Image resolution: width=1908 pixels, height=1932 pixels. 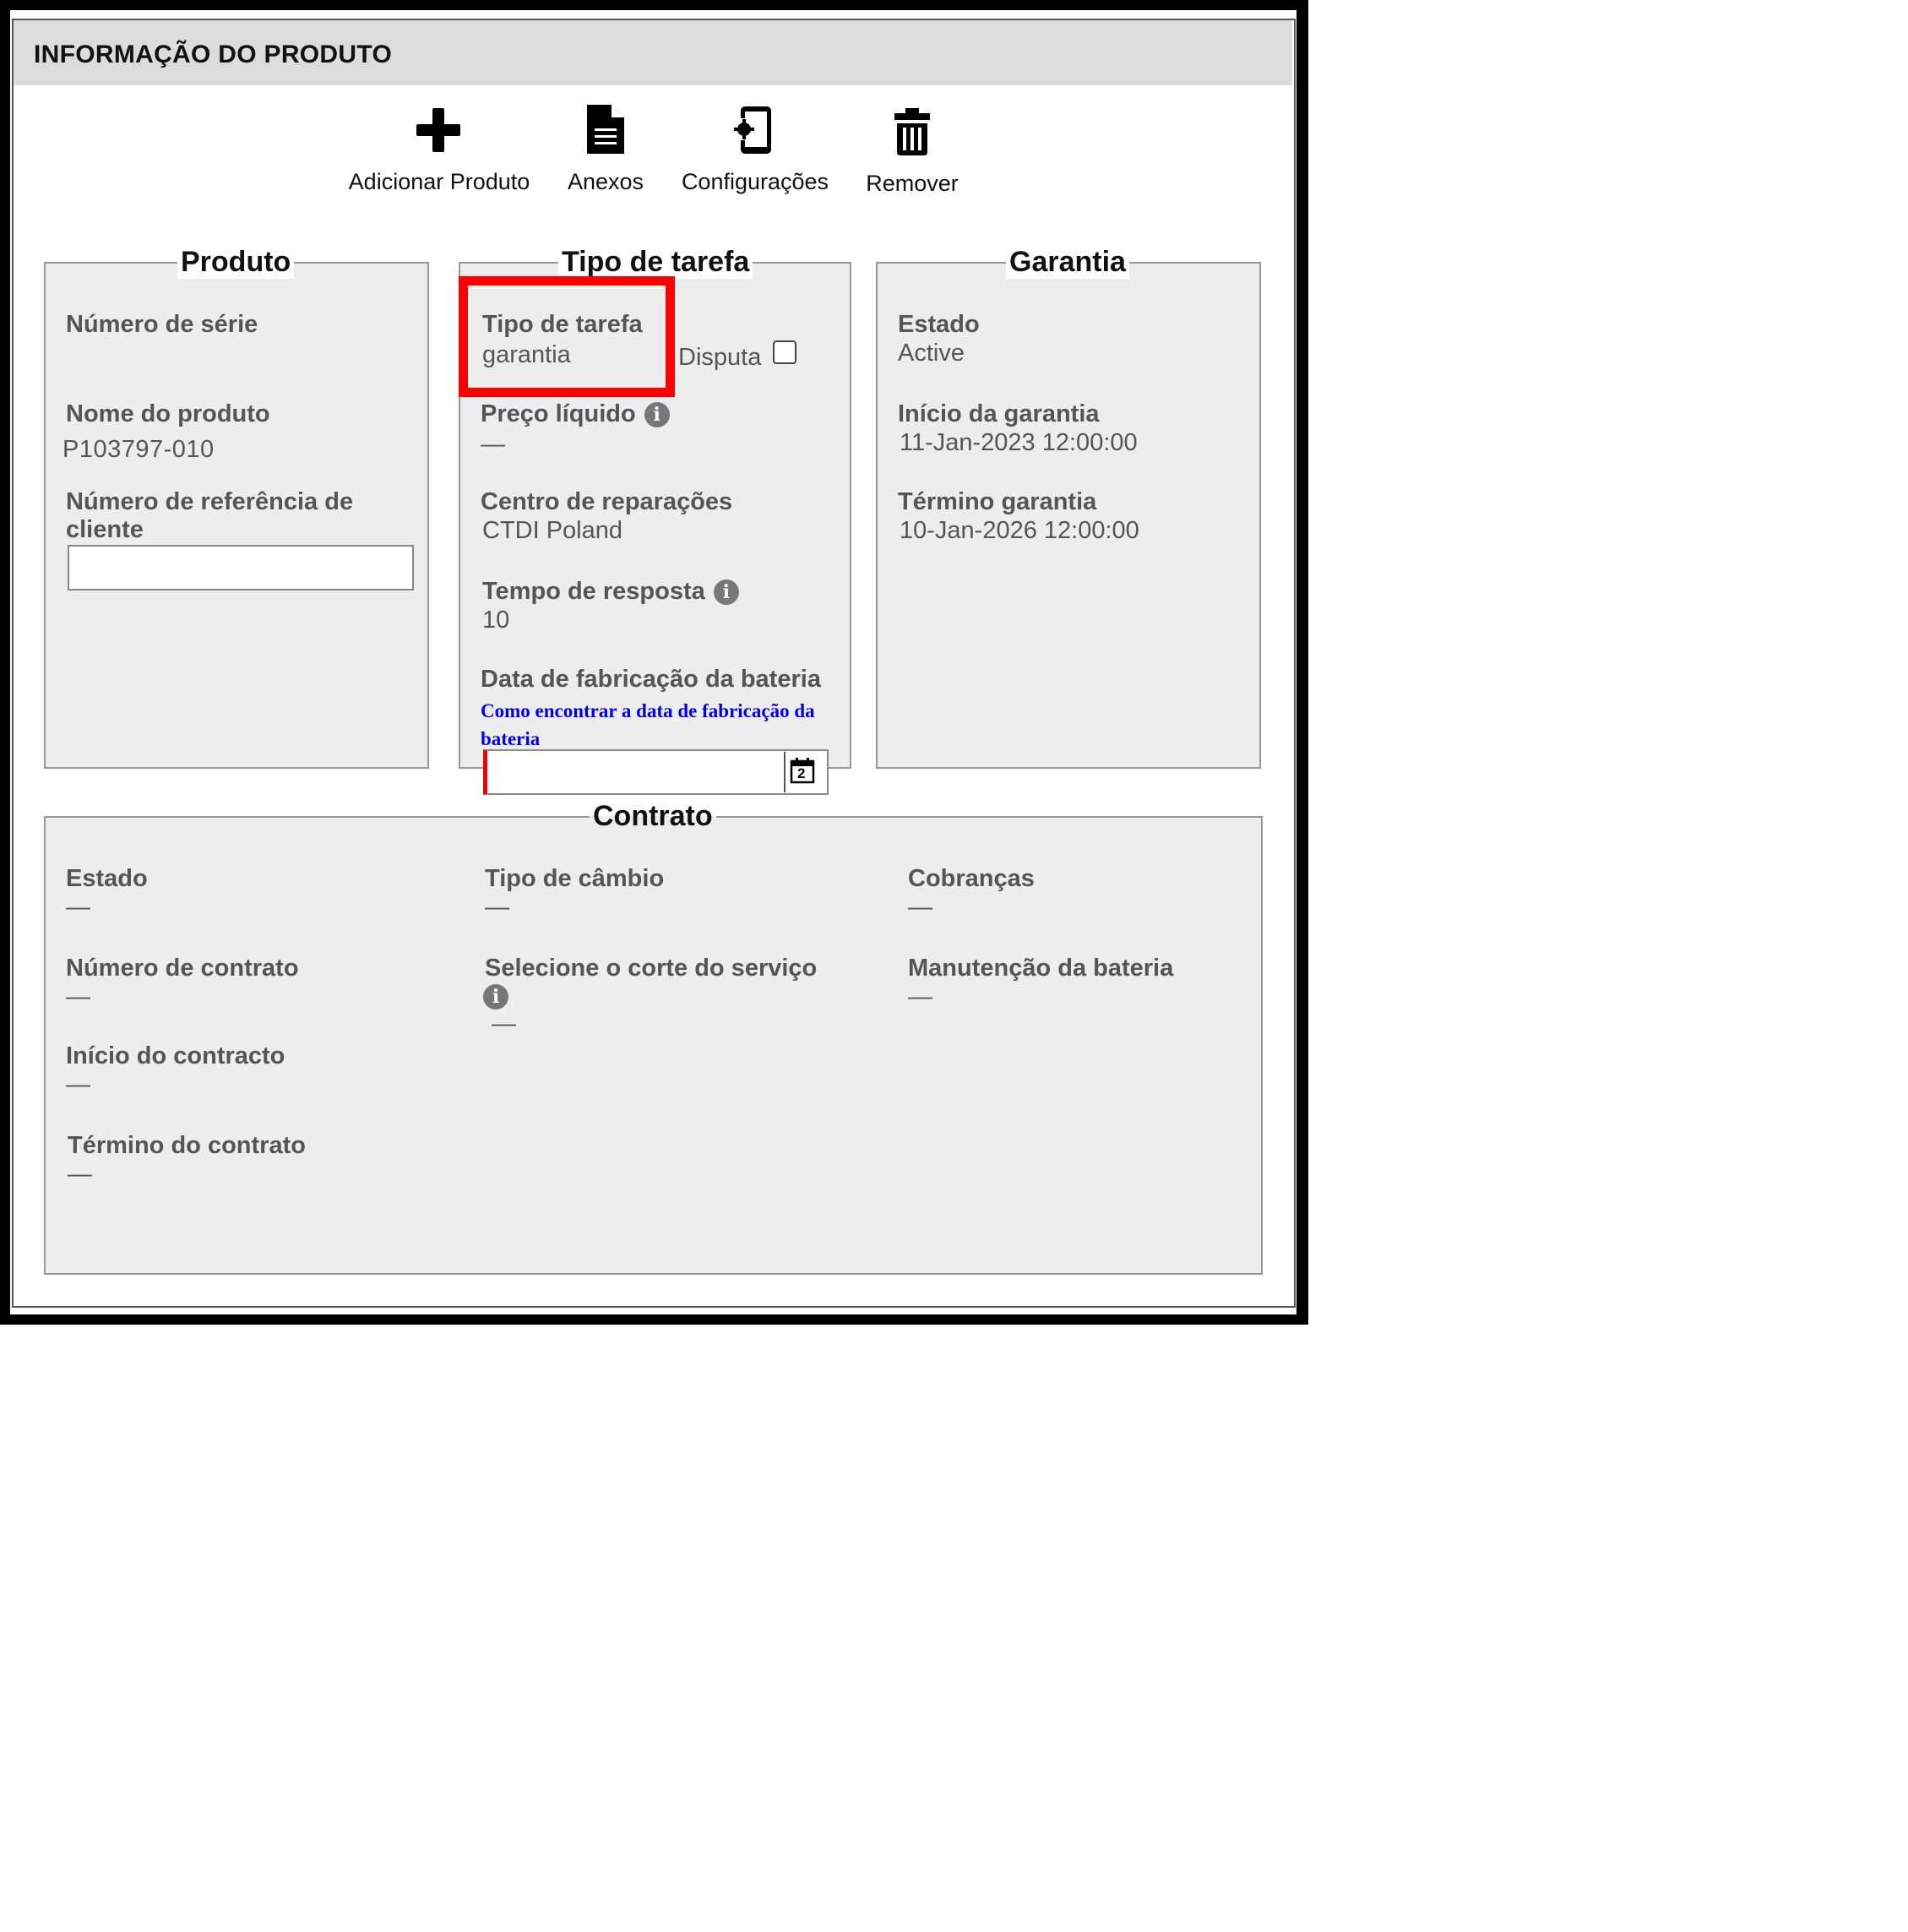 What do you see at coordinates (497, 907) in the screenshot?
I see `exchange-type-value: —` at bounding box center [497, 907].